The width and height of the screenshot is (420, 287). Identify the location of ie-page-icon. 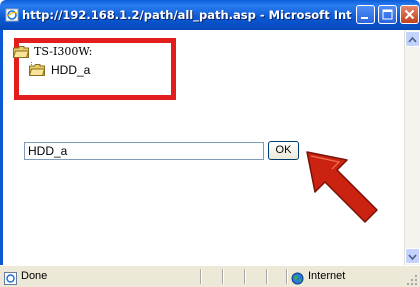
(12, 14).